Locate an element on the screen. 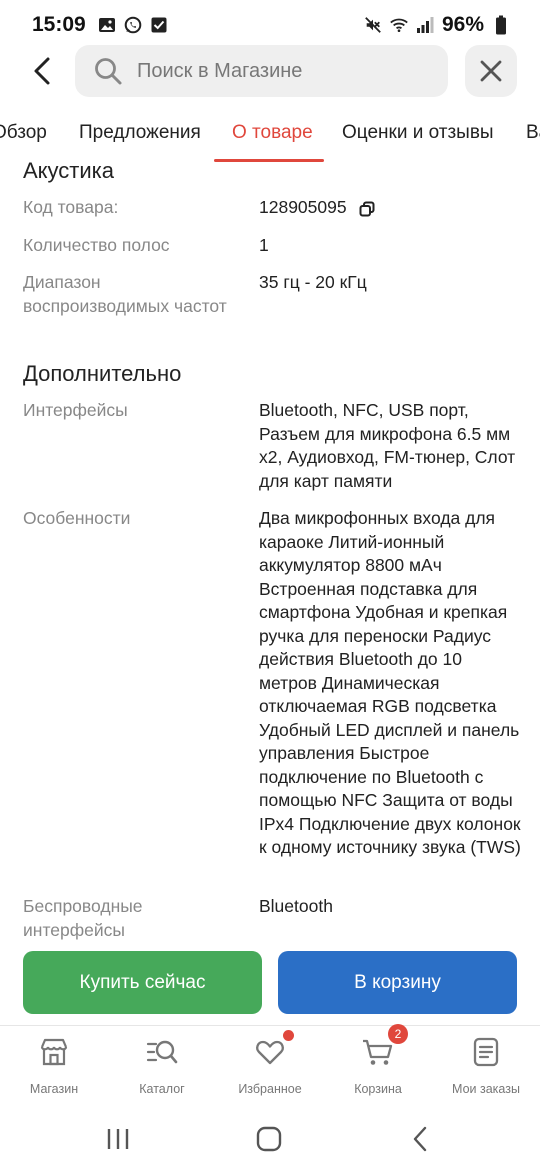 The width and height of the screenshot is (540, 1170). section-title-acoustics: Акустика is located at coordinates (69, 170).